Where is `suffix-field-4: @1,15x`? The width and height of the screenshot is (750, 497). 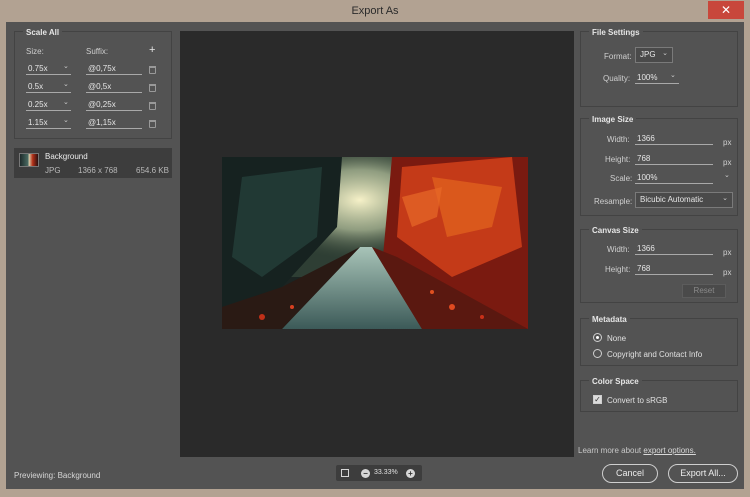 suffix-field-4: @1,15x is located at coordinates (114, 123).